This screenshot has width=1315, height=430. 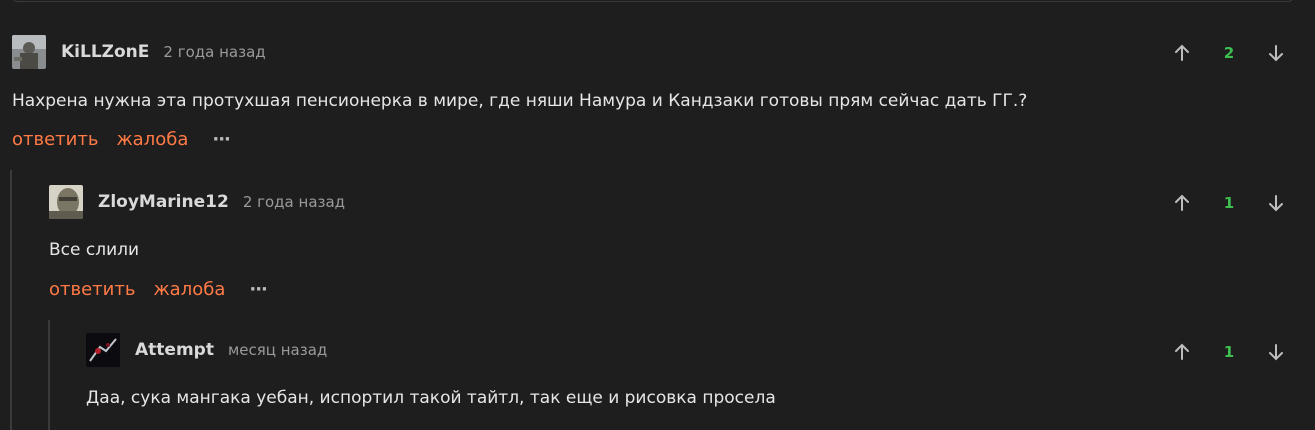 I want to click on username: KiLLZonE, so click(x=105, y=52).